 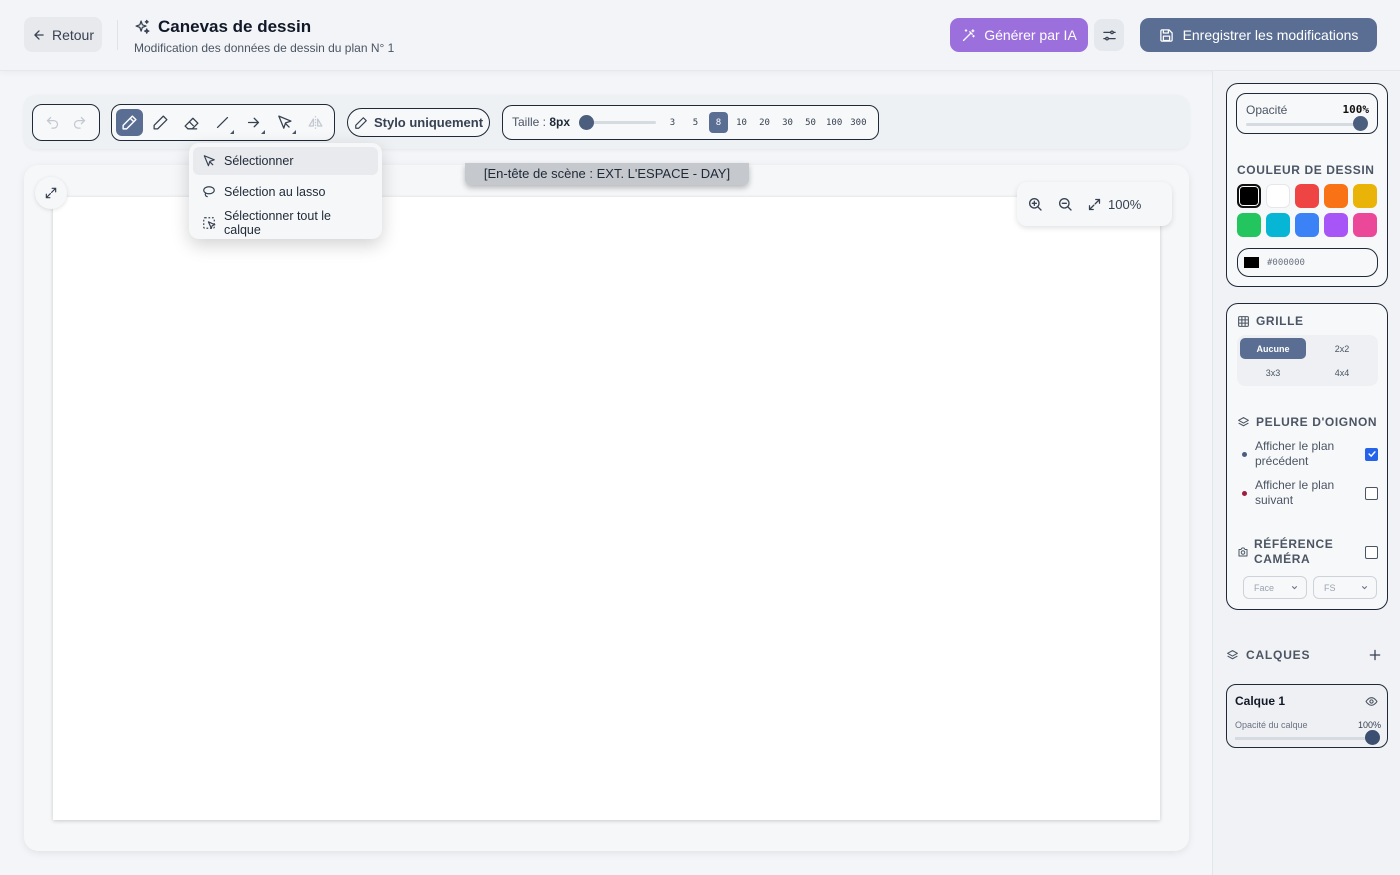 What do you see at coordinates (1271, 725) in the screenshot?
I see `layer-opacity-label: Opacité du calque` at bounding box center [1271, 725].